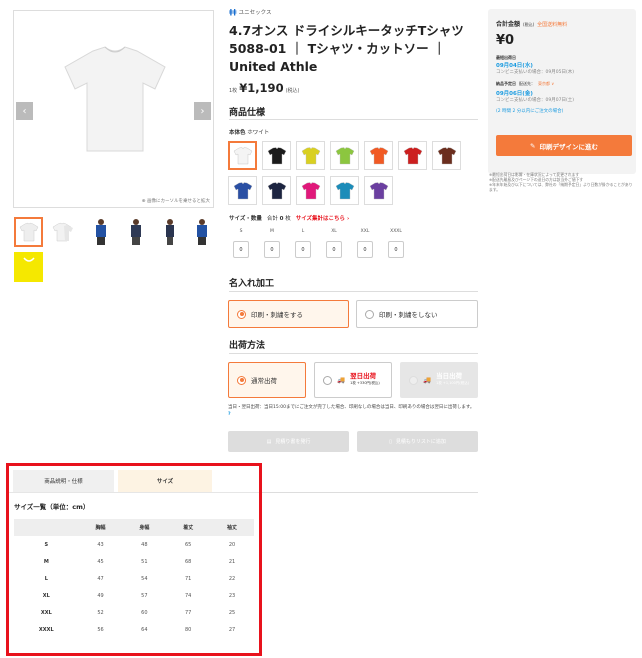 The height and width of the screenshot is (658, 642). I want to click on total-count: 0, so click(281, 219).